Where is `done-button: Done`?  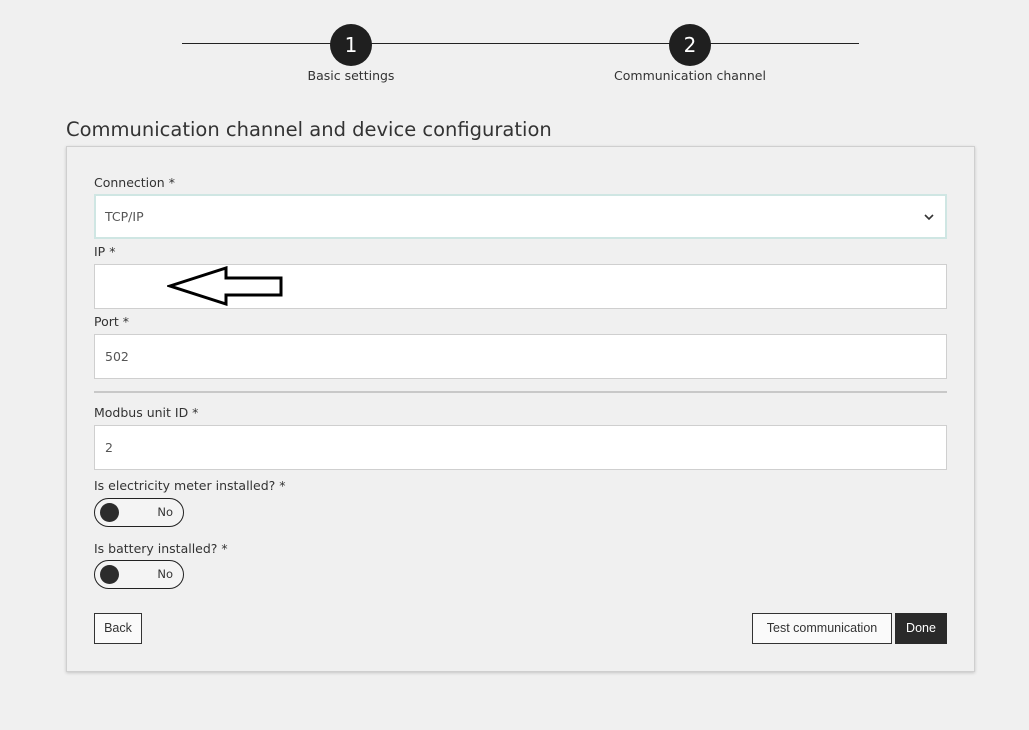 done-button: Done is located at coordinates (921, 628).